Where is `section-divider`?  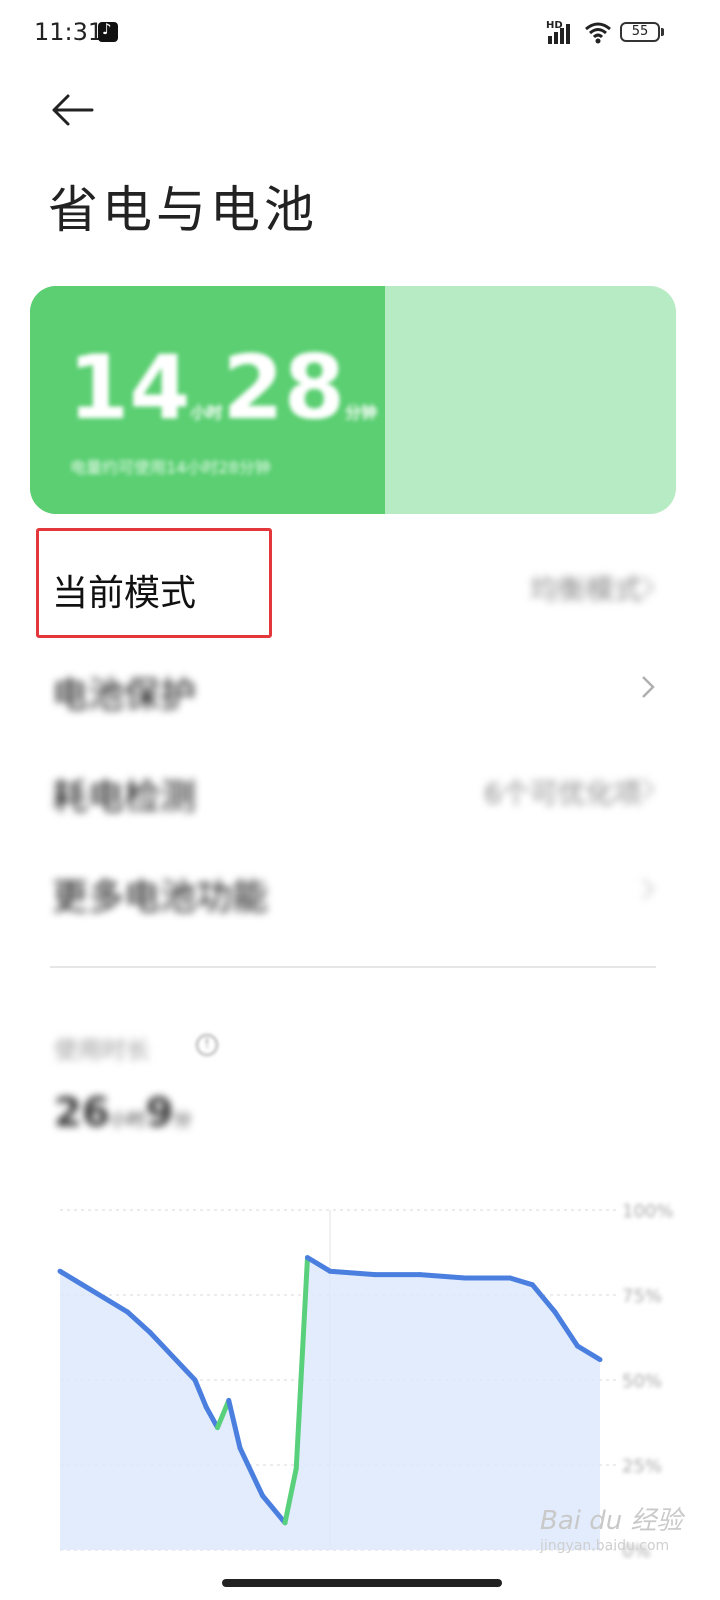
section-divider is located at coordinates (353, 967).